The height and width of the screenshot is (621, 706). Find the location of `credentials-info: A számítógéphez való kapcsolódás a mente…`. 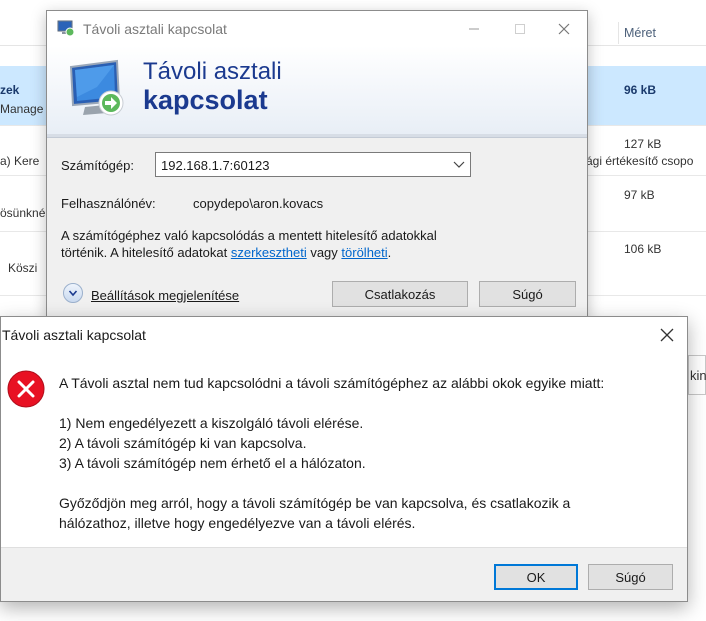

credentials-info: A számítógéphez való kapcsolódás a mente… is located at coordinates (271, 244).